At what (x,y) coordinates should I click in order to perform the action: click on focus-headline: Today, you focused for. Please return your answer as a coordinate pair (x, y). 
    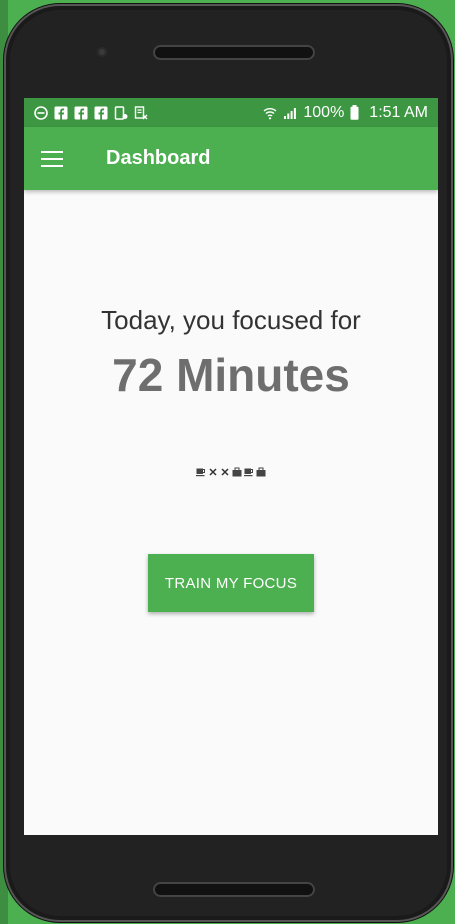
    Looking at the image, I should click on (231, 320).